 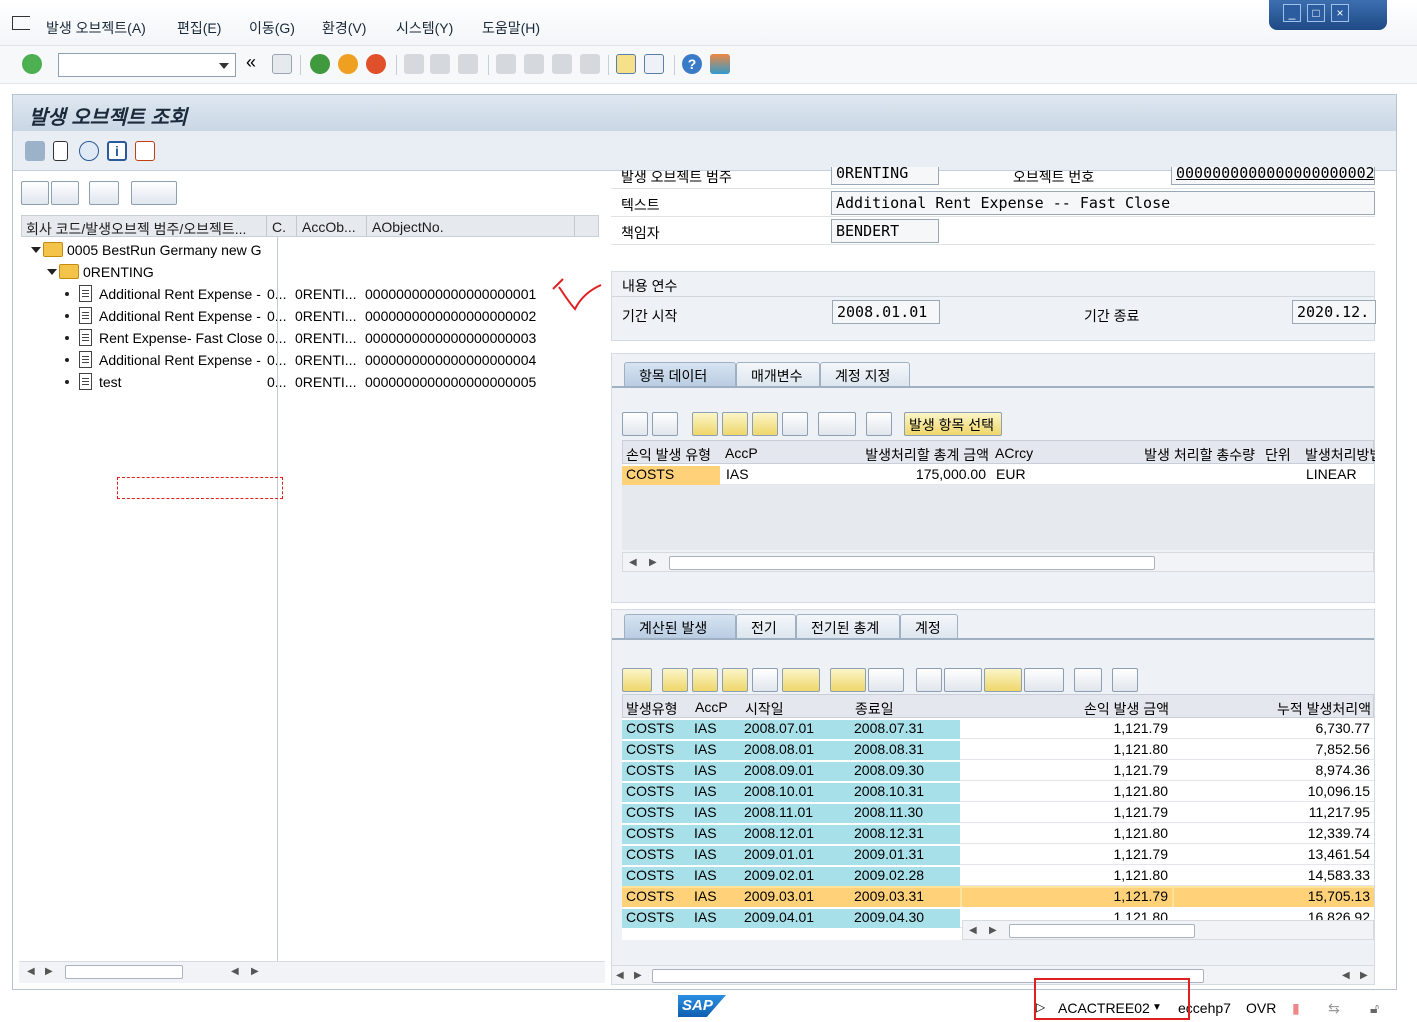 What do you see at coordinates (21, 23) in the screenshot?
I see `menu-icon` at bounding box center [21, 23].